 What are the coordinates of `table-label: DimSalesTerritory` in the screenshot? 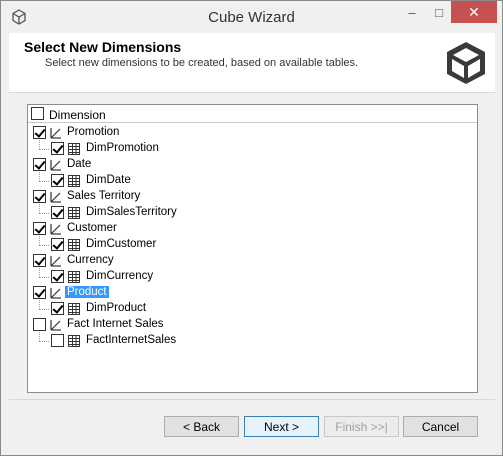 It's located at (131, 212).